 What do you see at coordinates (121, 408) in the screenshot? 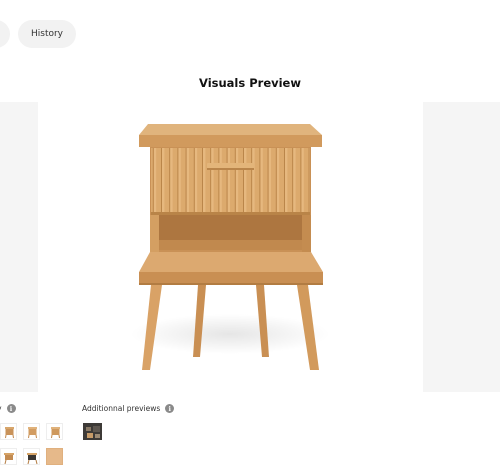
I see `additional-previews-label-text: Additionnal previews` at bounding box center [121, 408].